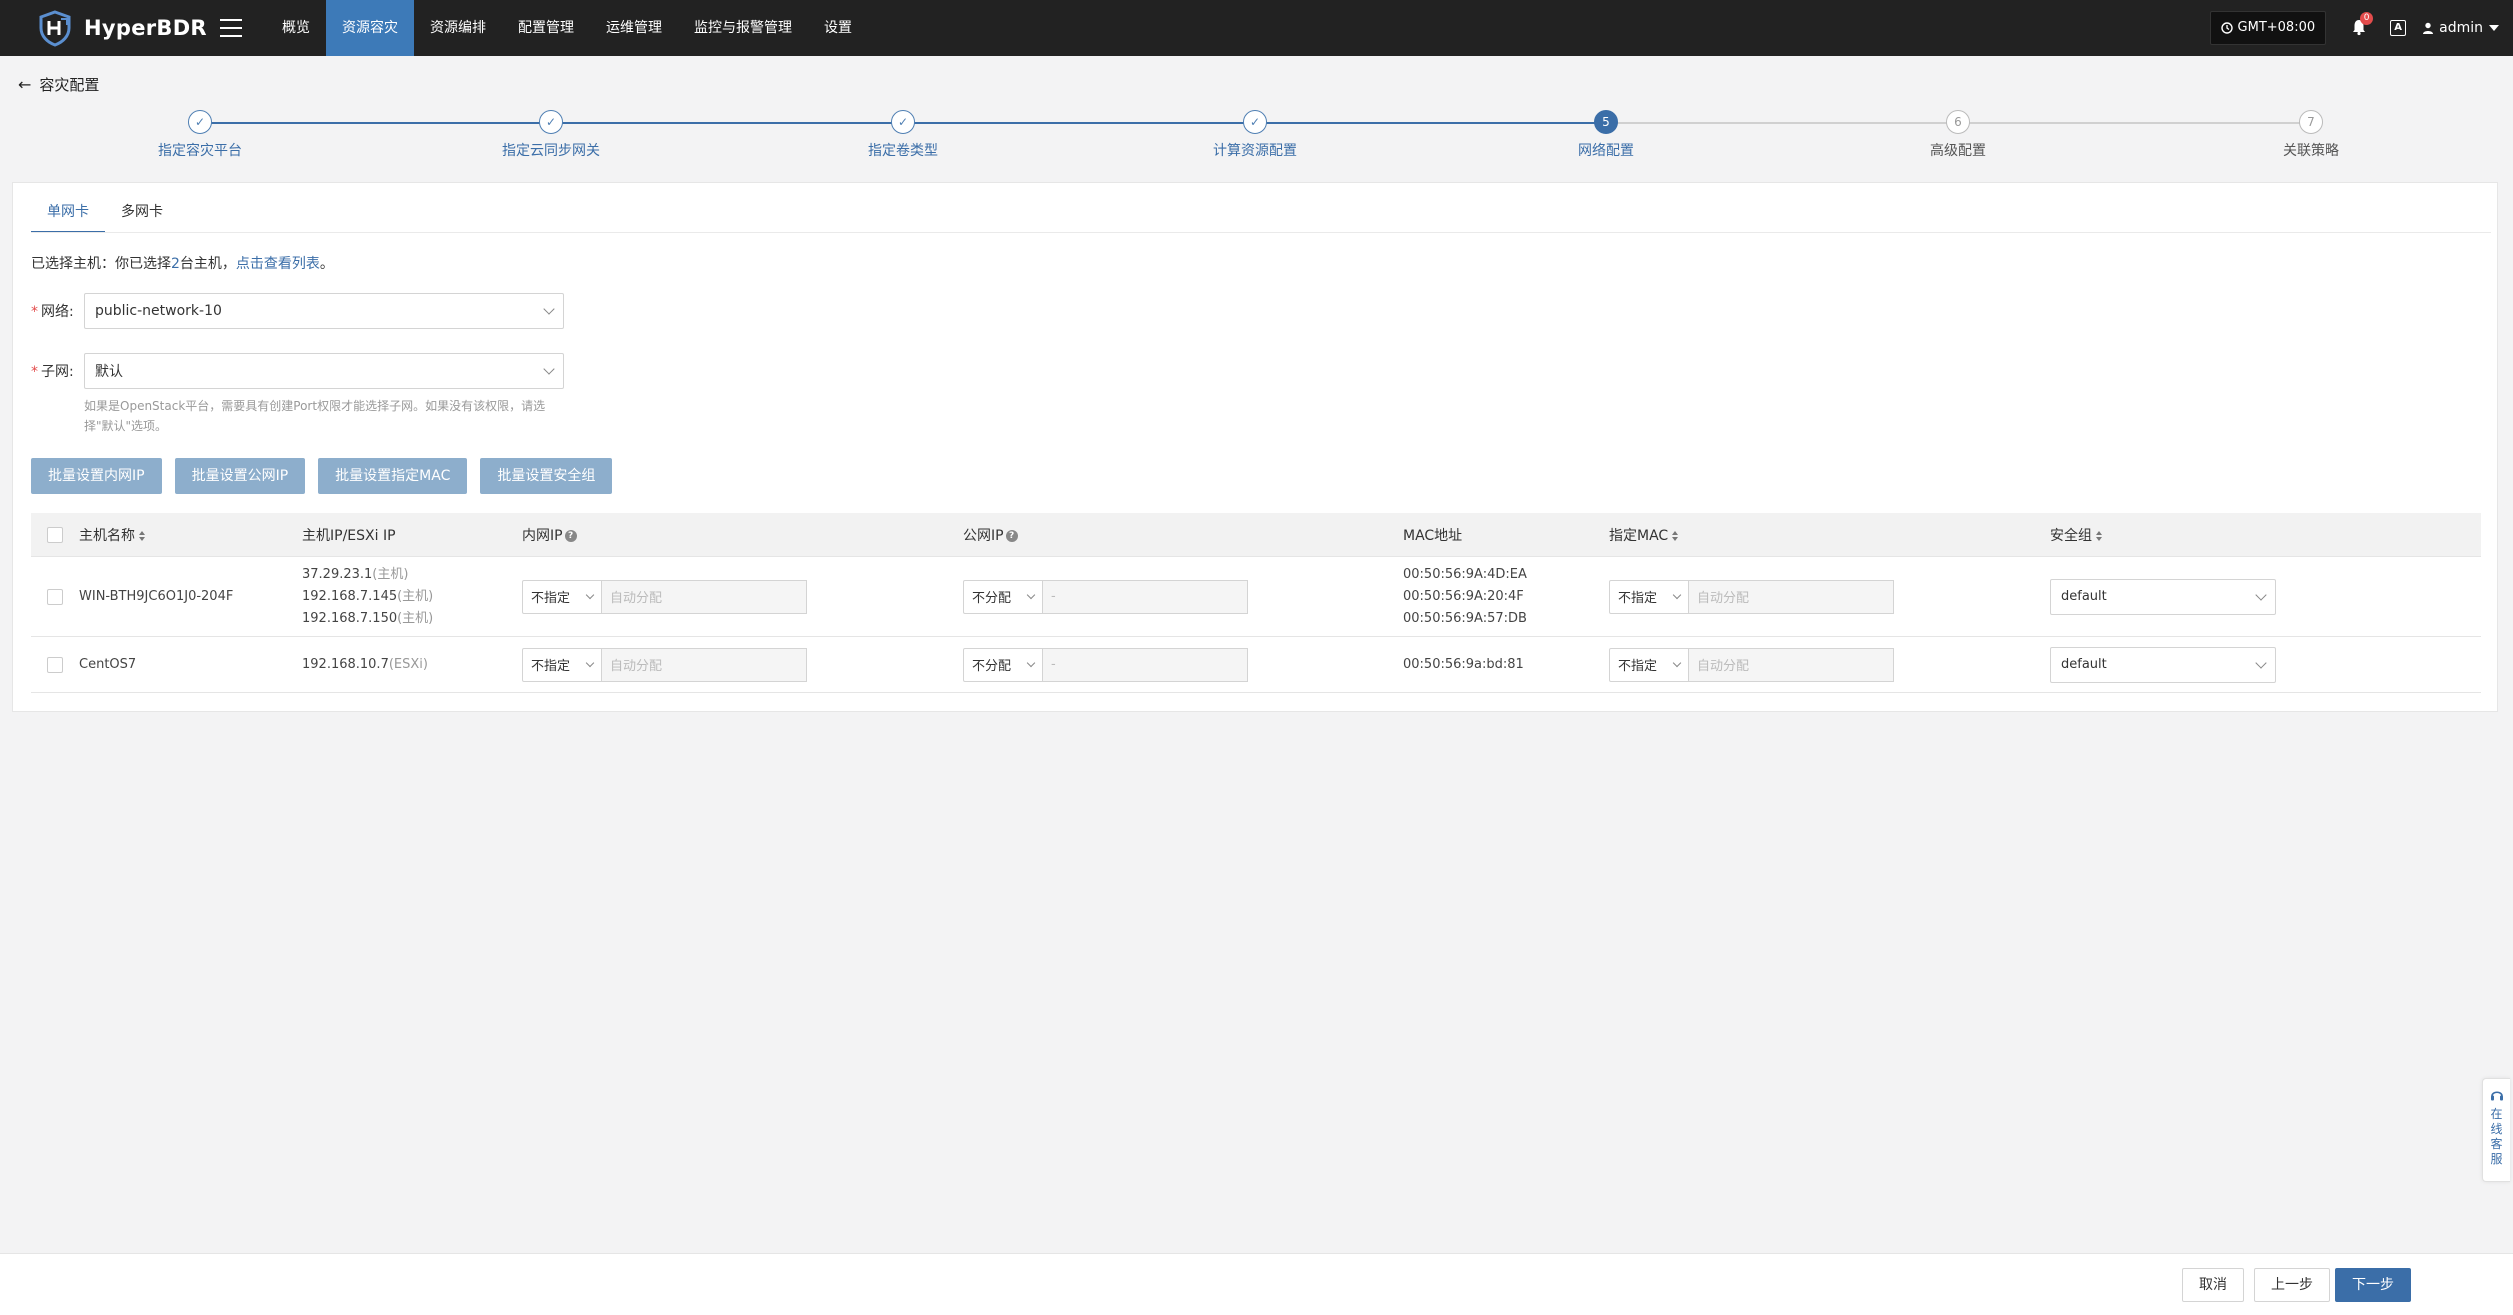 This screenshot has width=2513, height=1315. I want to click on arrow-left-icon: ←, so click(25, 84).